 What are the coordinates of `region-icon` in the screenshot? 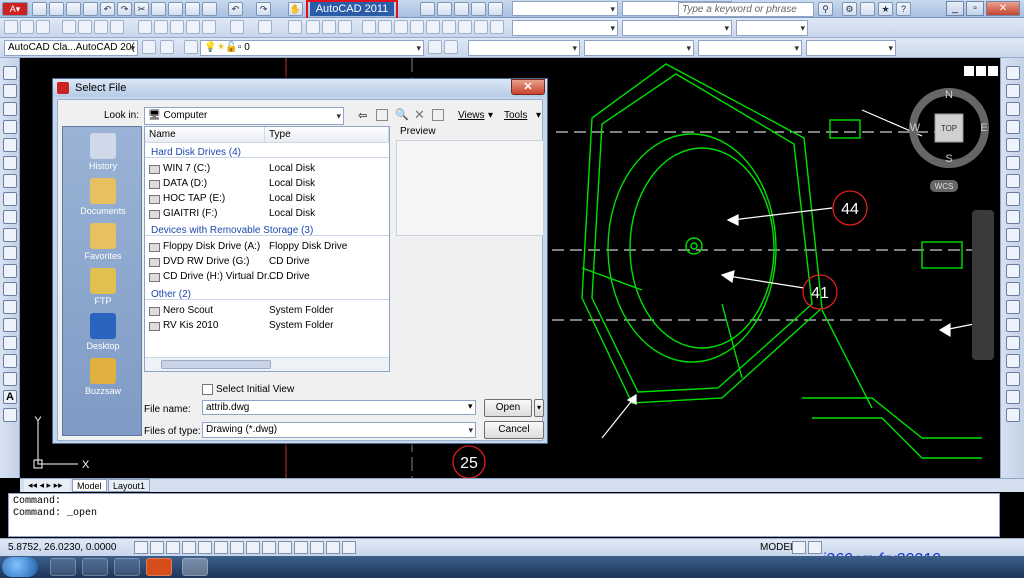 It's located at (10, 361).